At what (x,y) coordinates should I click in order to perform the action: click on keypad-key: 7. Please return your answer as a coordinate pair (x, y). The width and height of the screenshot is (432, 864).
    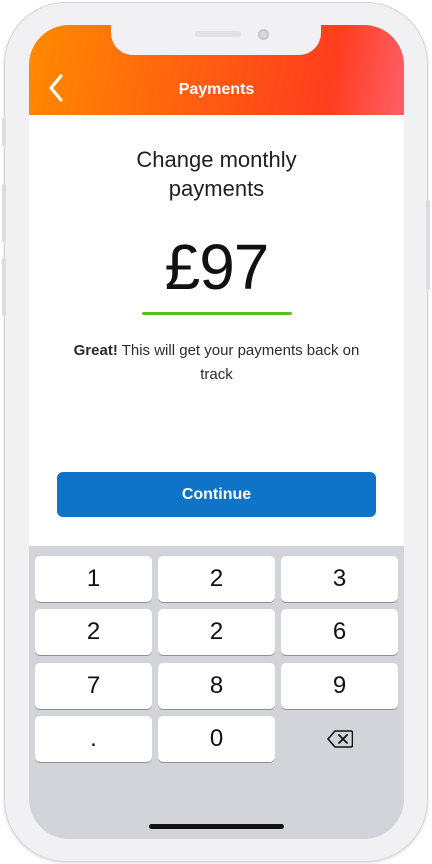
    Looking at the image, I should click on (93, 686).